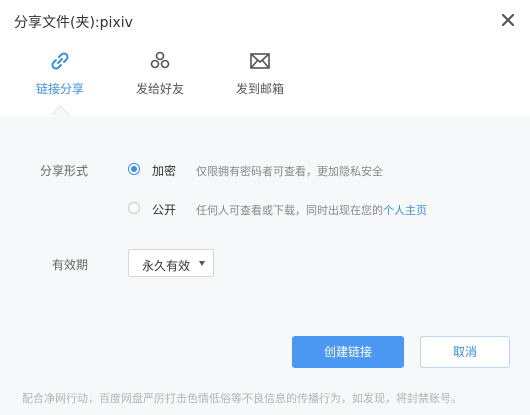 This screenshot has height=415, width=530. What do you see at coordinates (134, 169) in the screenshot?
I see `radio-encrypted` at bounding box center [134, 169].